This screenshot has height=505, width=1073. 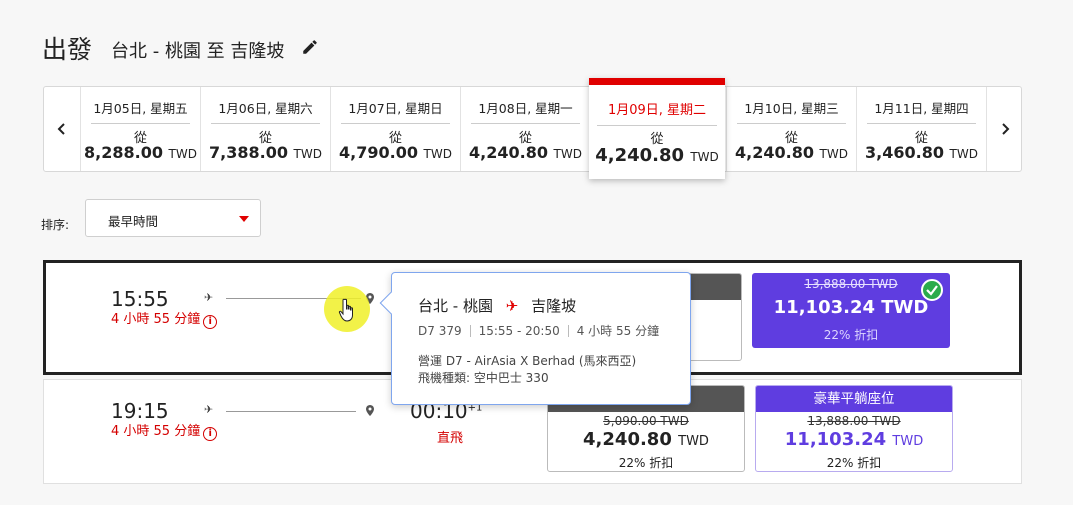 I want to click on date-label: 1月10日, 星期三, so click(x=791, y=111).